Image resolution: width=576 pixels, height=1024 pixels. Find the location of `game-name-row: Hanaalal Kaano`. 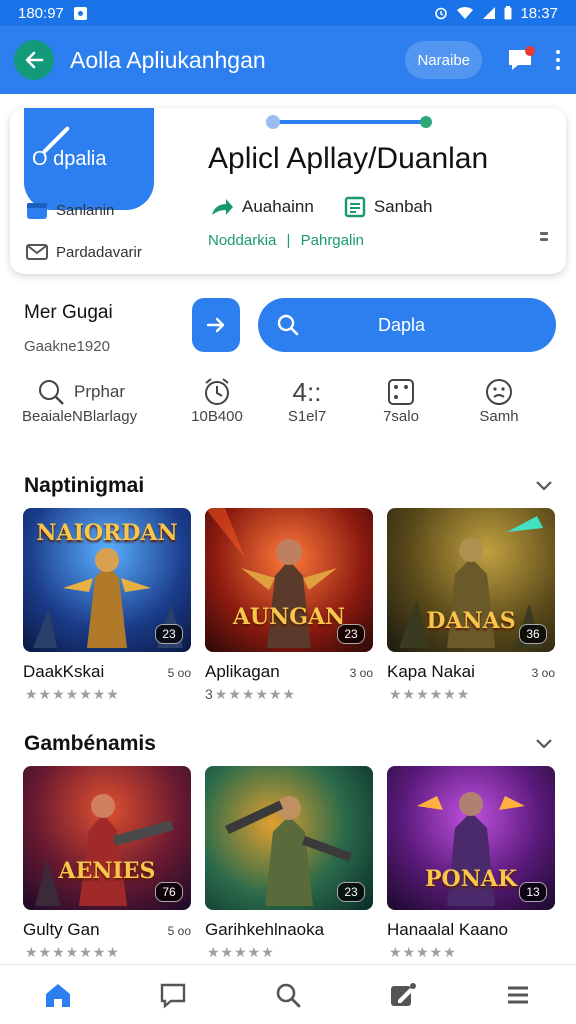

game-name-row: Hanaalal Kaano is located at coordinates (471, 930).